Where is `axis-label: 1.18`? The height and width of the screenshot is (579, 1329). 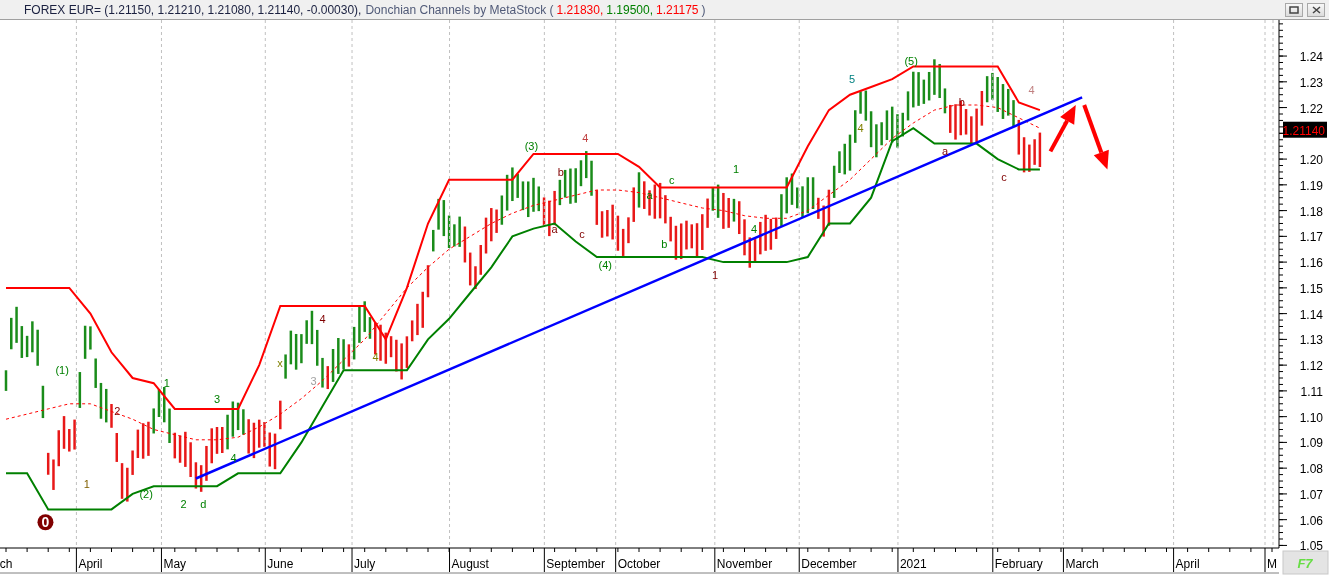
axis-label: 1.18 is located at coordinates (1311, 211).